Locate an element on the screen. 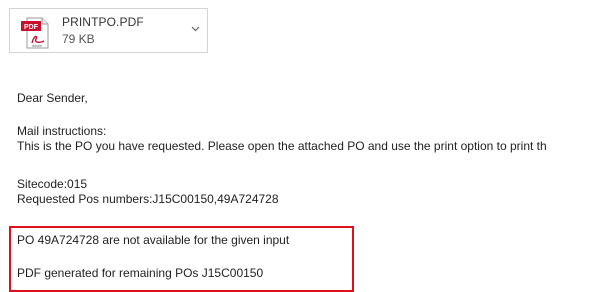 This screenshot has height=292, width=609. adobe-brand-text: Adobe is located at coordinates (37, 46).